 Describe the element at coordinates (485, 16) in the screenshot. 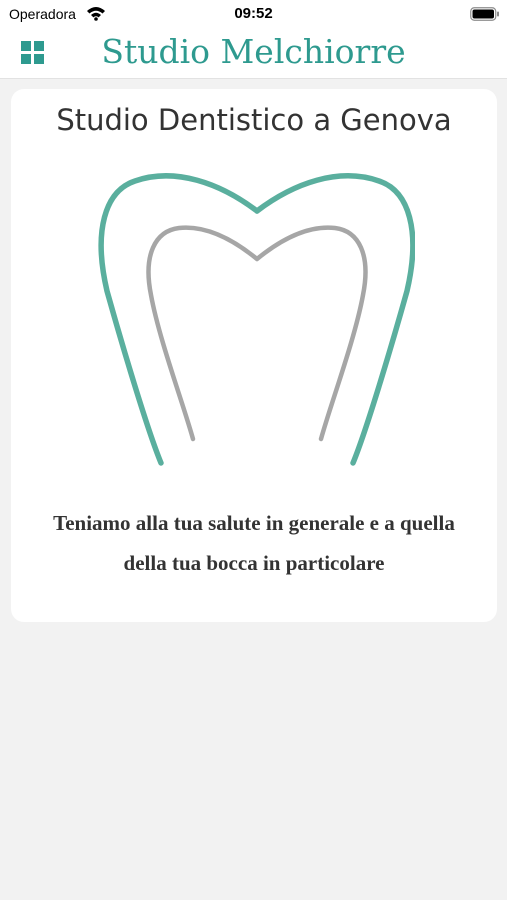

I see `battery-icon` at that location.